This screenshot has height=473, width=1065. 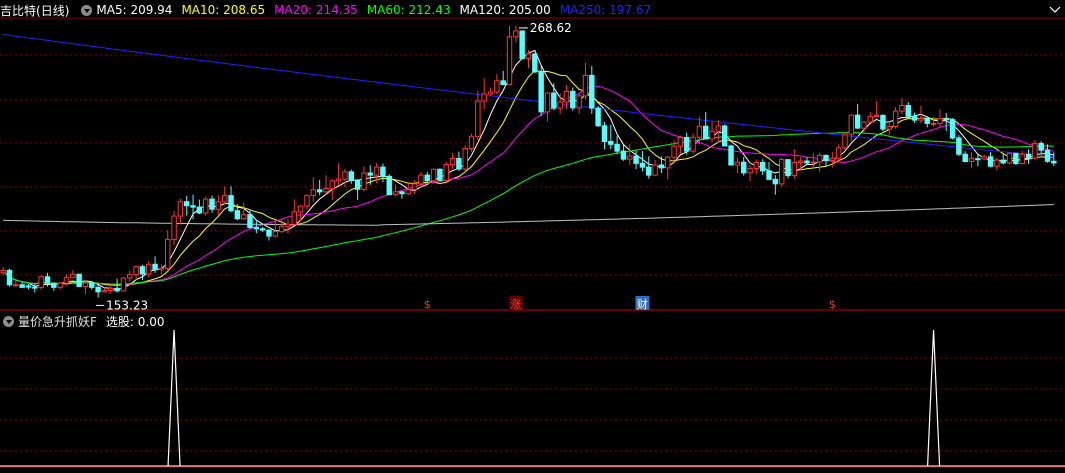 I want to click on ma-legend-item: MA20: 214.35, so click(x=316, y=10).